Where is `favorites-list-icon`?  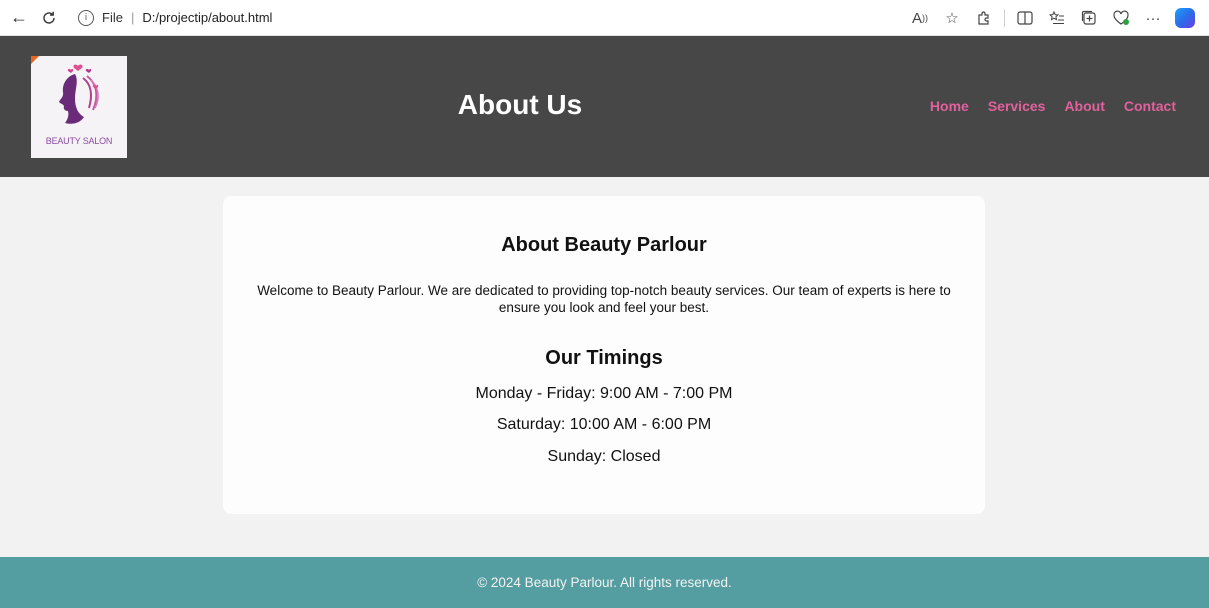
favorites-list-icon is located at coordinates (1057, 18).